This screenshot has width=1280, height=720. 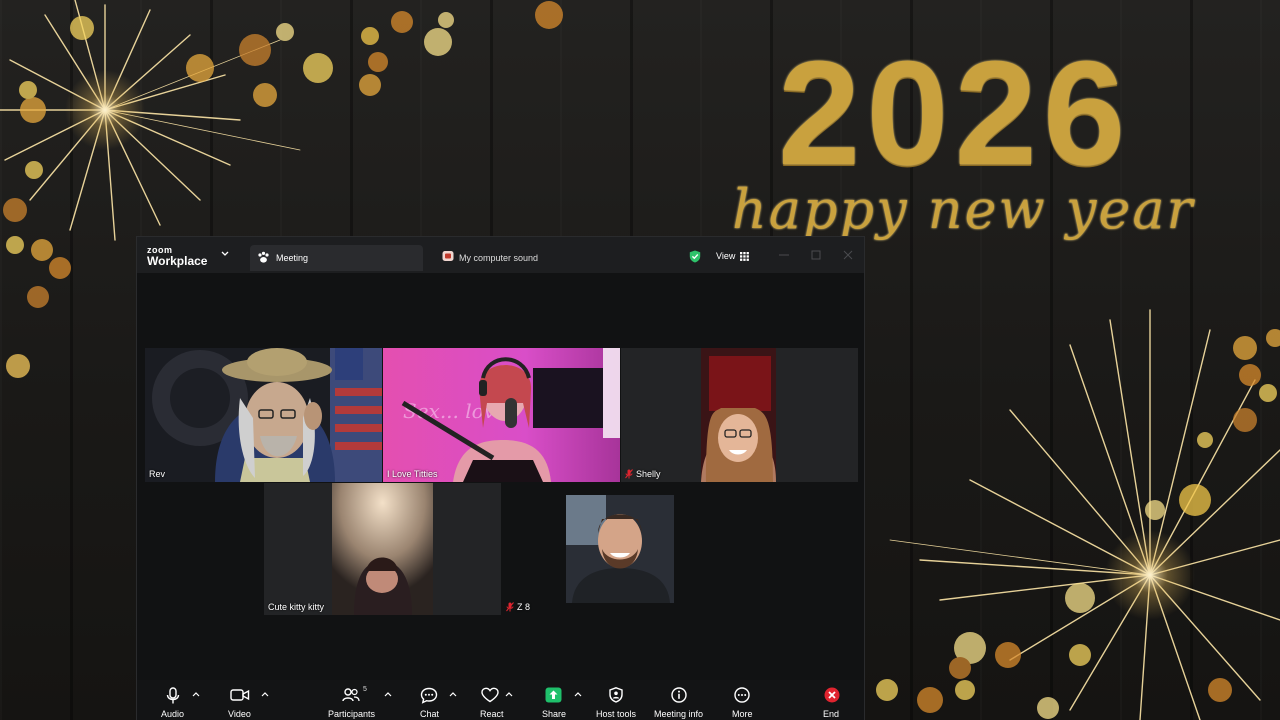 What do you see at coordinates (679, 695) in the screenshot?
I see `info-icon` at bounding box center [679, 695].